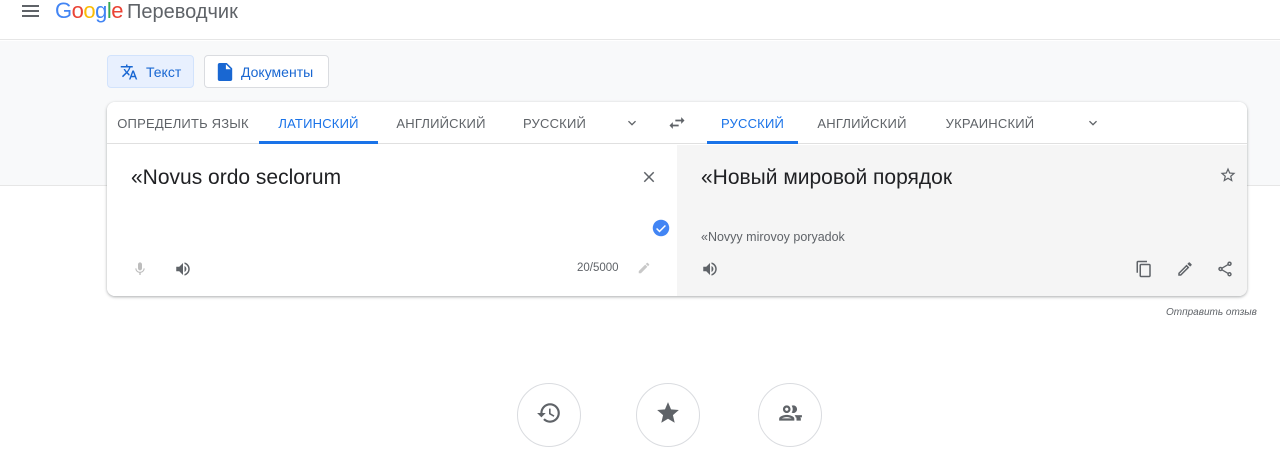 The width and height of the screenshot is (1280, 452). I want to click on product-name: Переводчик, so click(182, 12).